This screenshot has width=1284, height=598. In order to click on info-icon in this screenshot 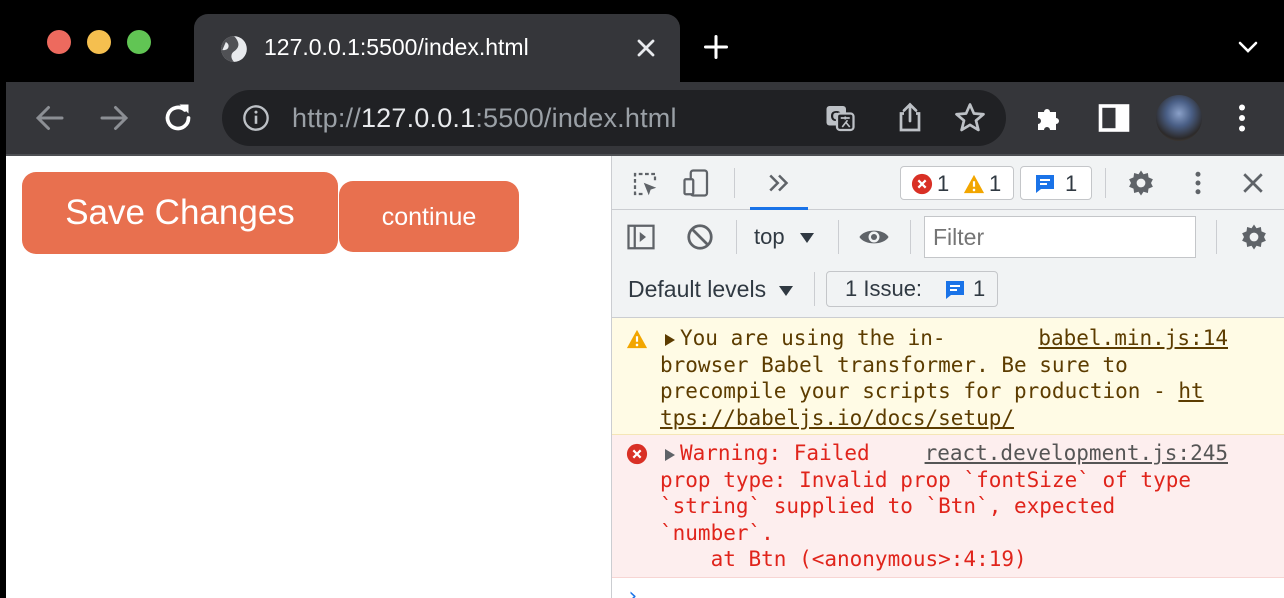, I will do `click(256, 118)`.